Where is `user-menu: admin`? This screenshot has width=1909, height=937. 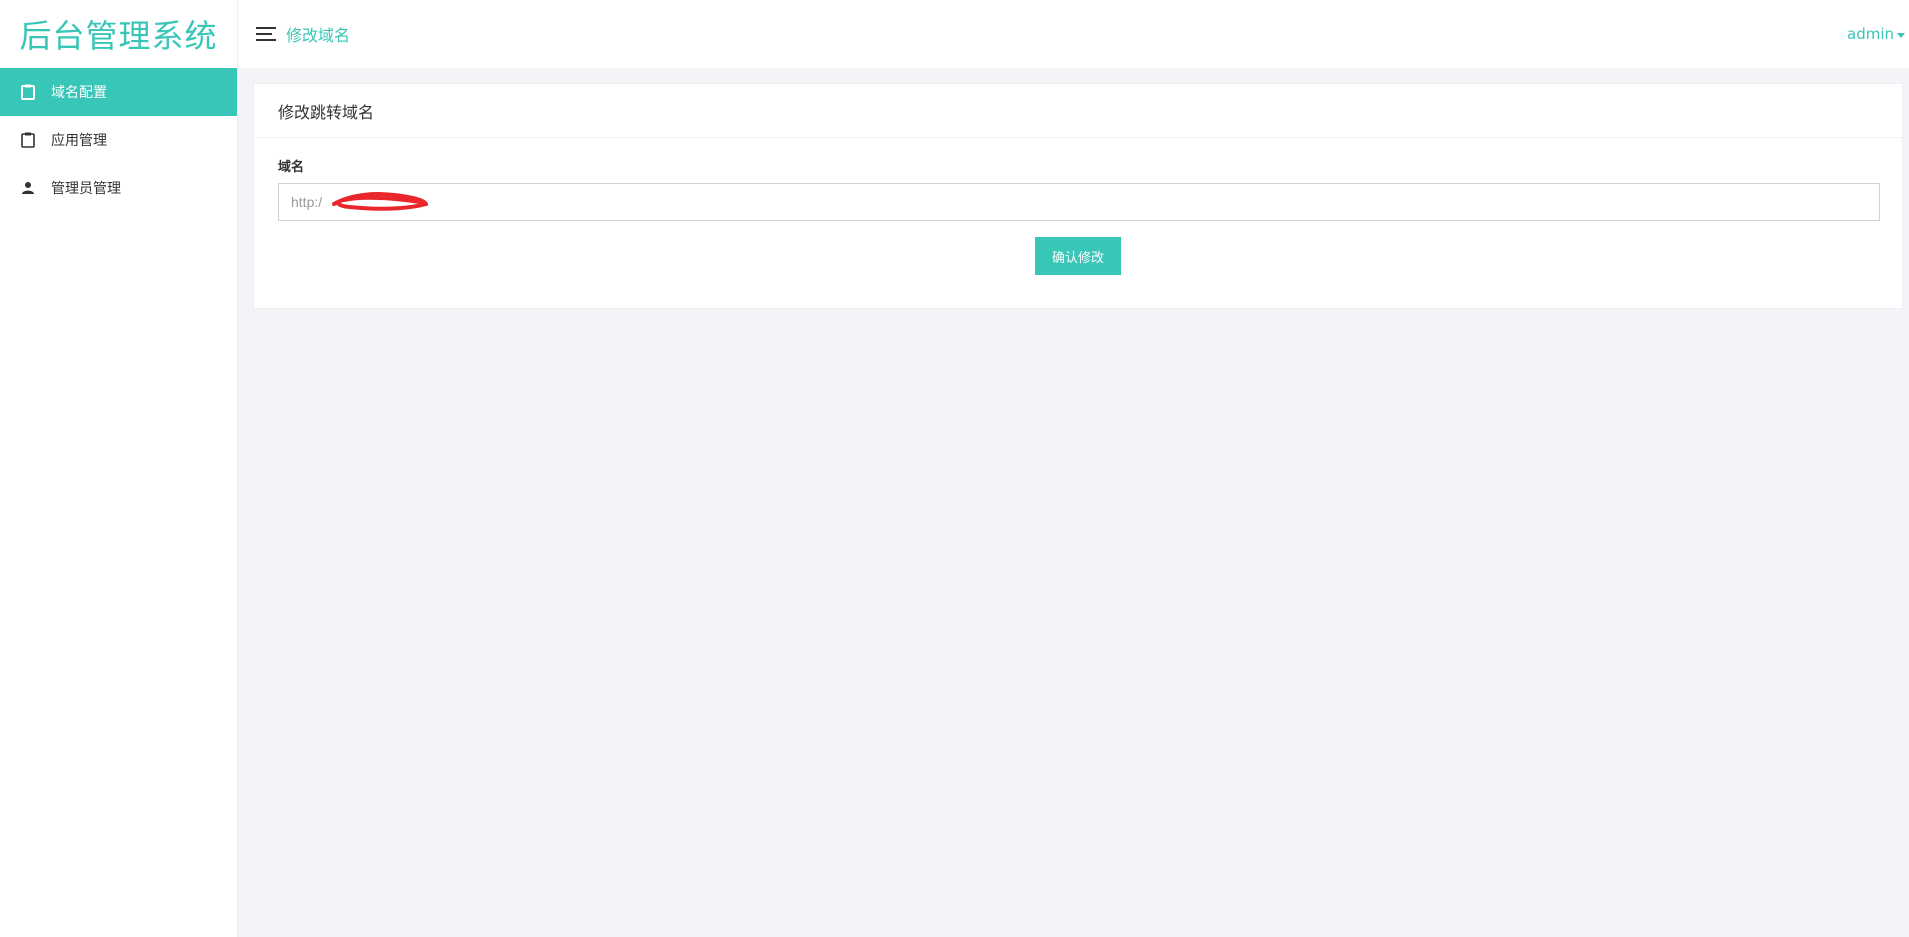 user-menu: admin is located at coordinates (1876, 34).